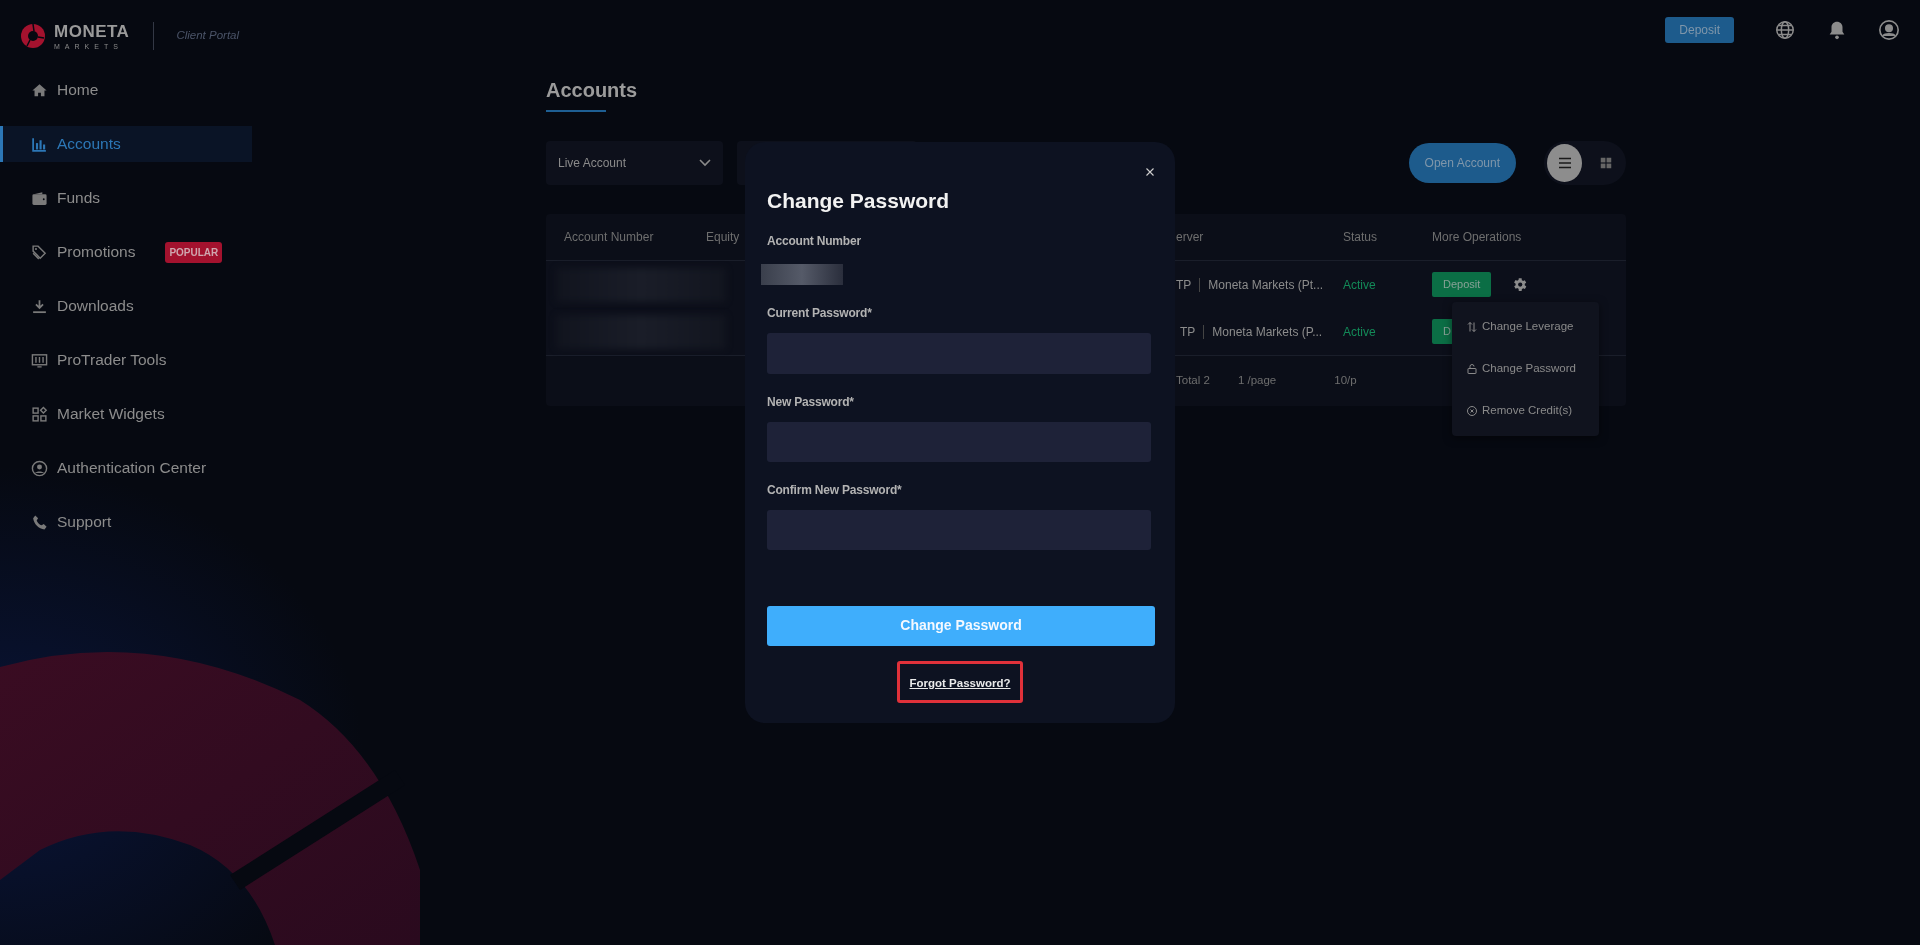 This screenshot has height=945, width=1920. Describe the element at coordinates (126, 252) in the screenshot. I see `sidebar-item: Promotions POPULAR` at that location.